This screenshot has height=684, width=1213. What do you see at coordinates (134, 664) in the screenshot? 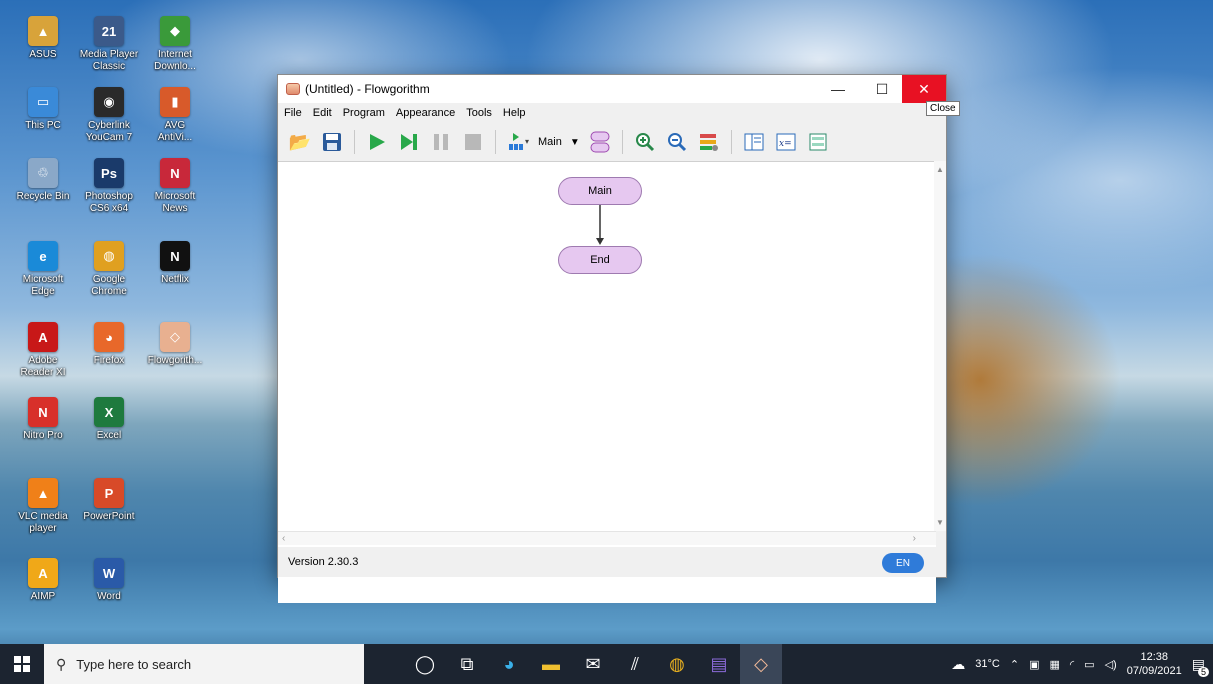
I see `search-placeholder: Type here to search` at bounding box center [134, 664].